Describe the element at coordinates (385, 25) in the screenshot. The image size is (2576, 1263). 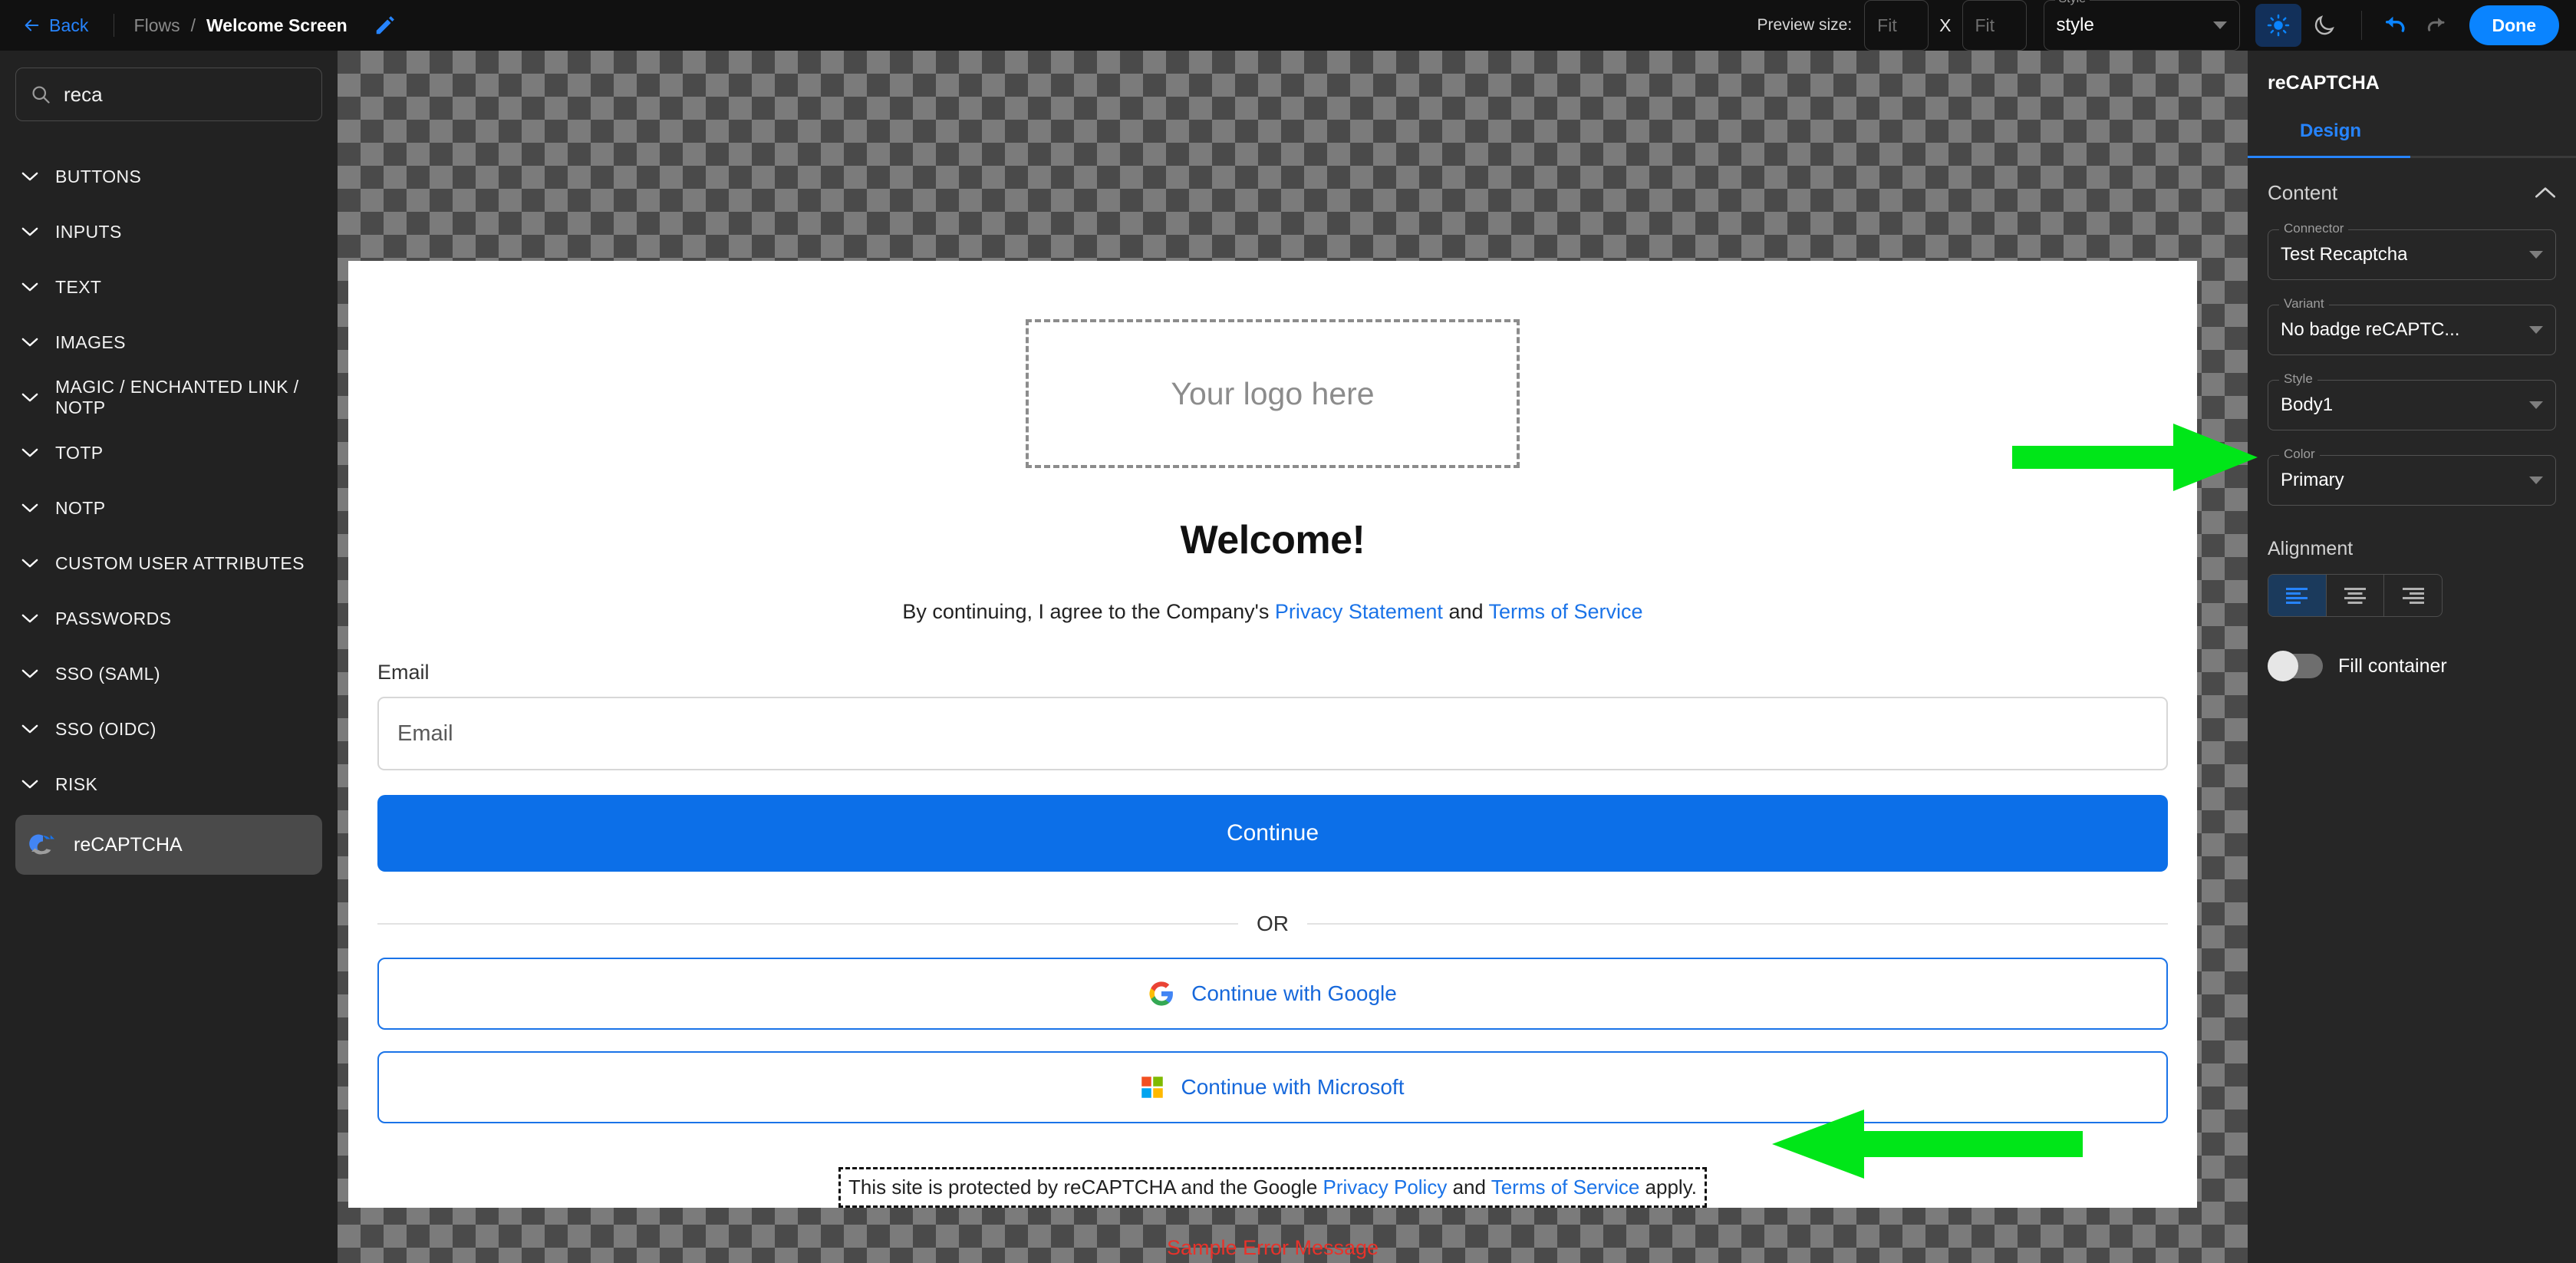
I see `edit-name-button` at that location.